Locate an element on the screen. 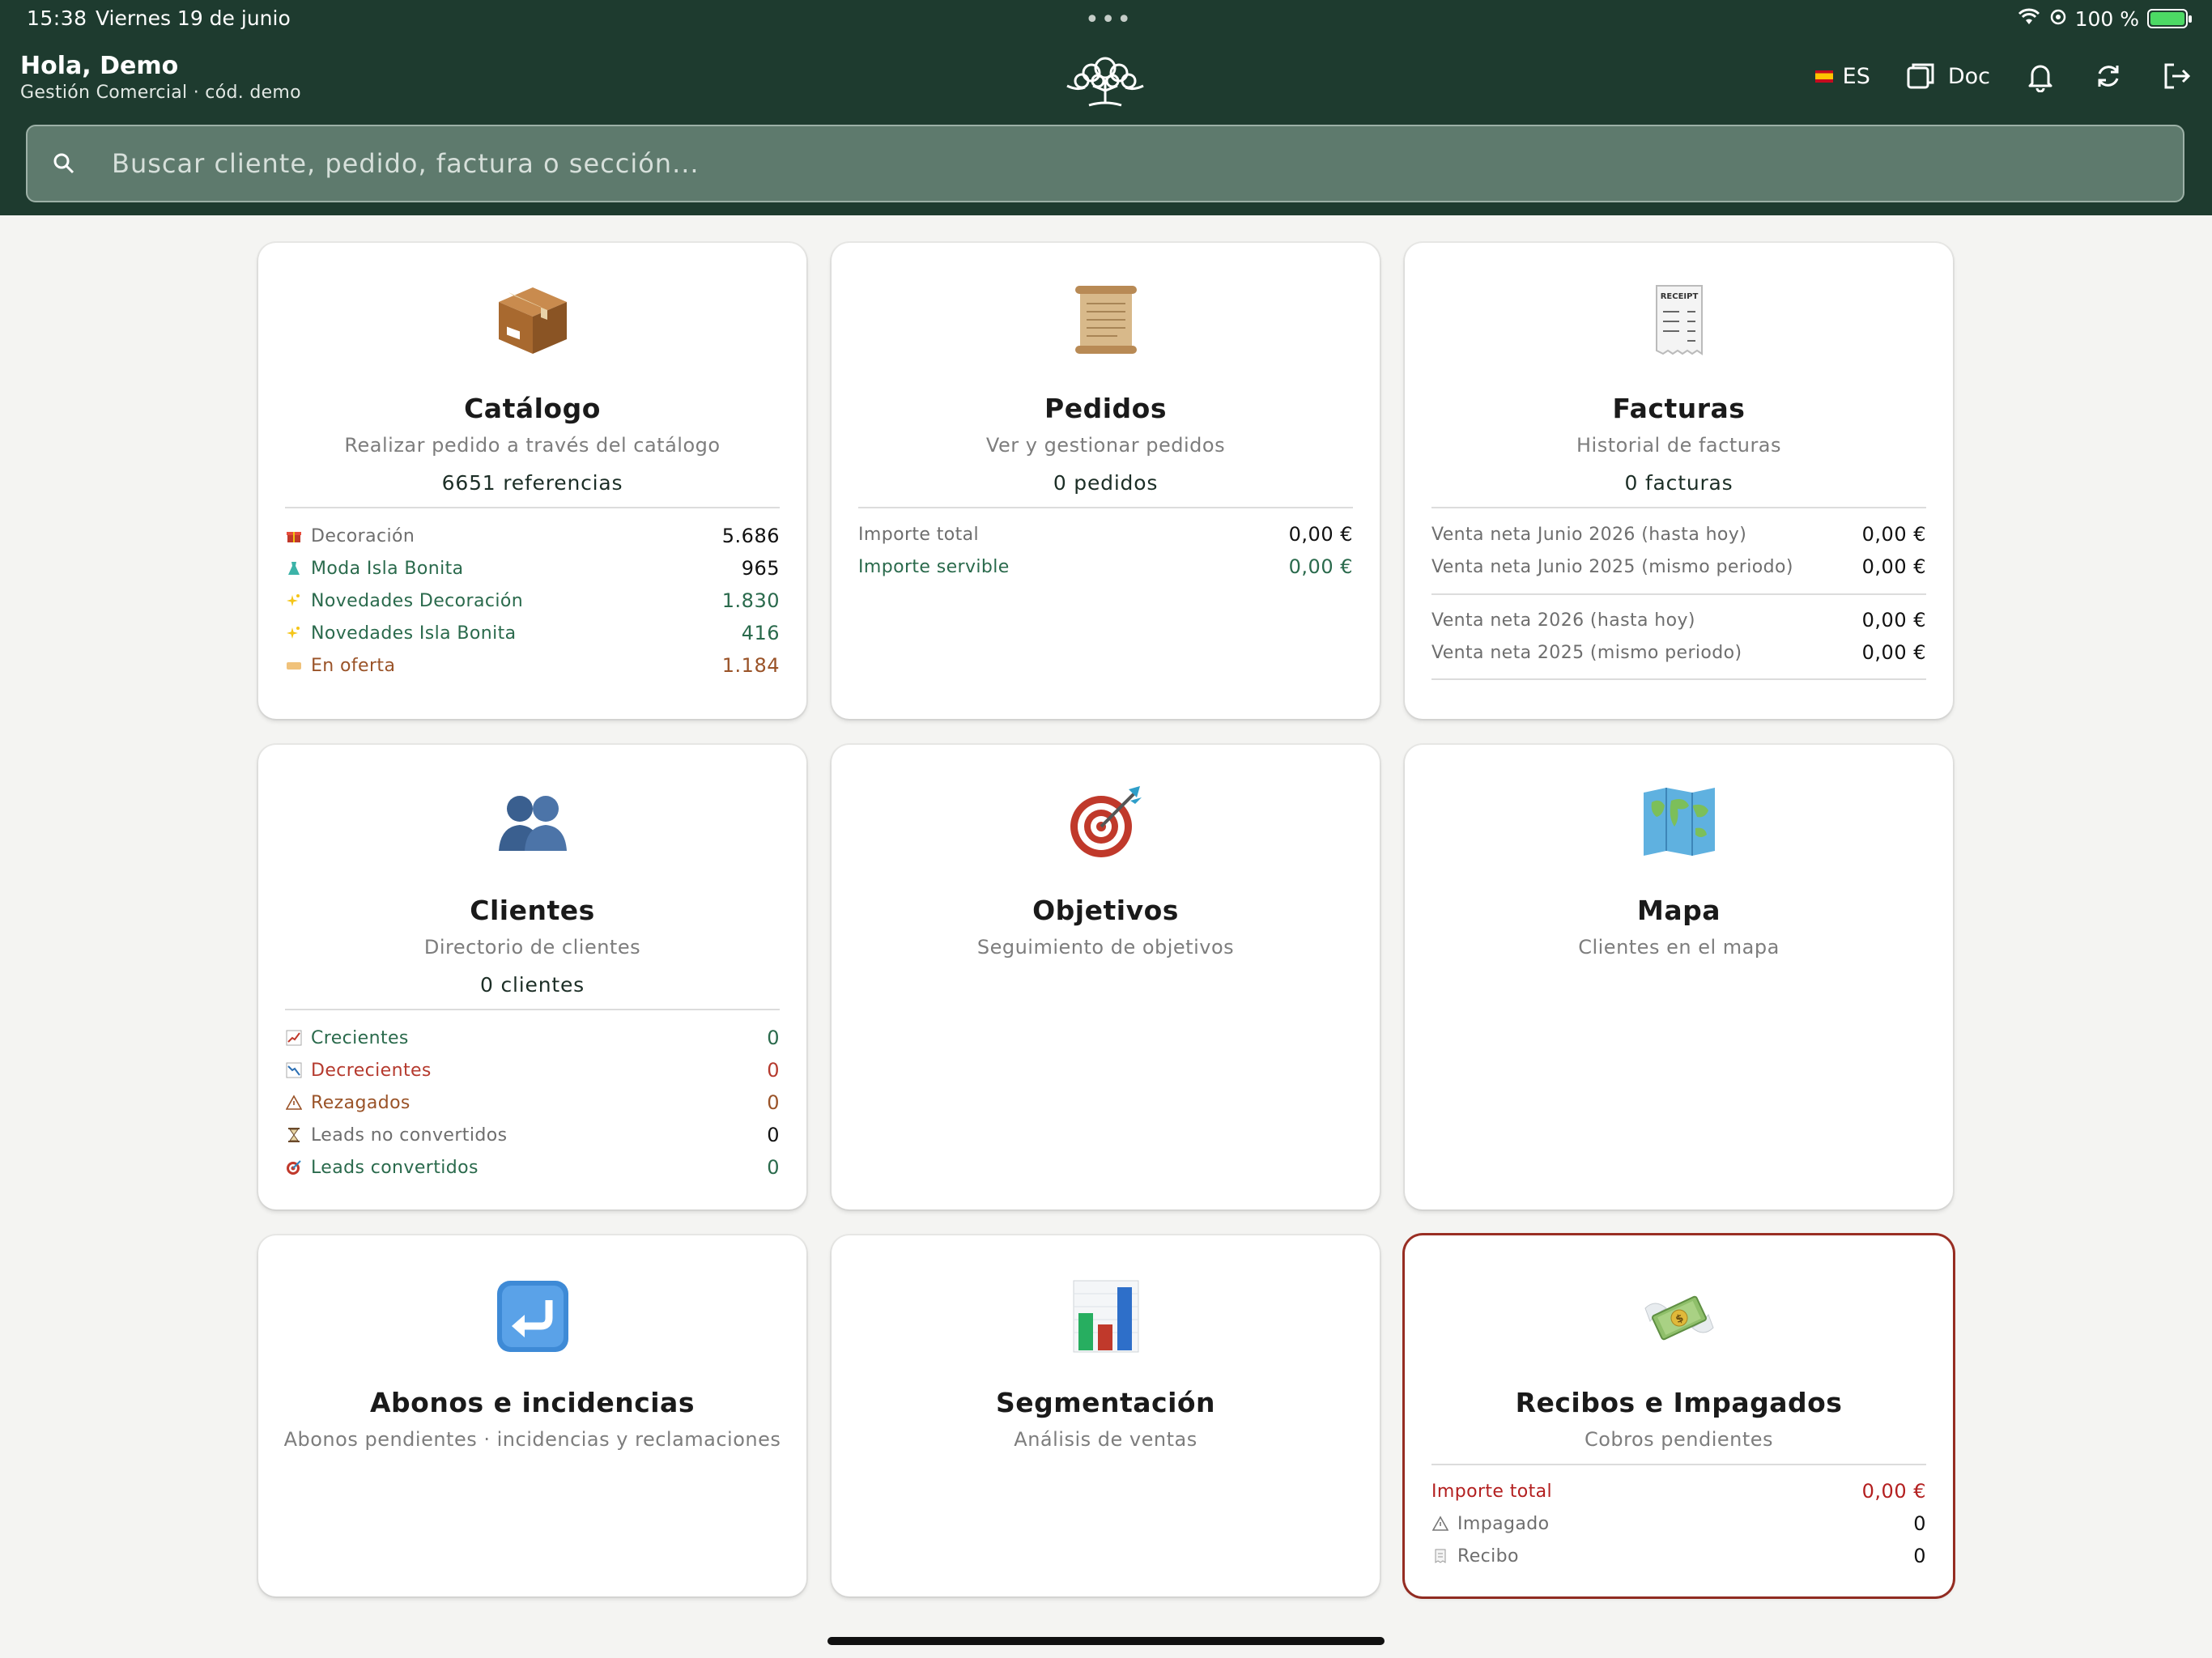  card-count: 0 facturas is located at coordinates (1679, 483).